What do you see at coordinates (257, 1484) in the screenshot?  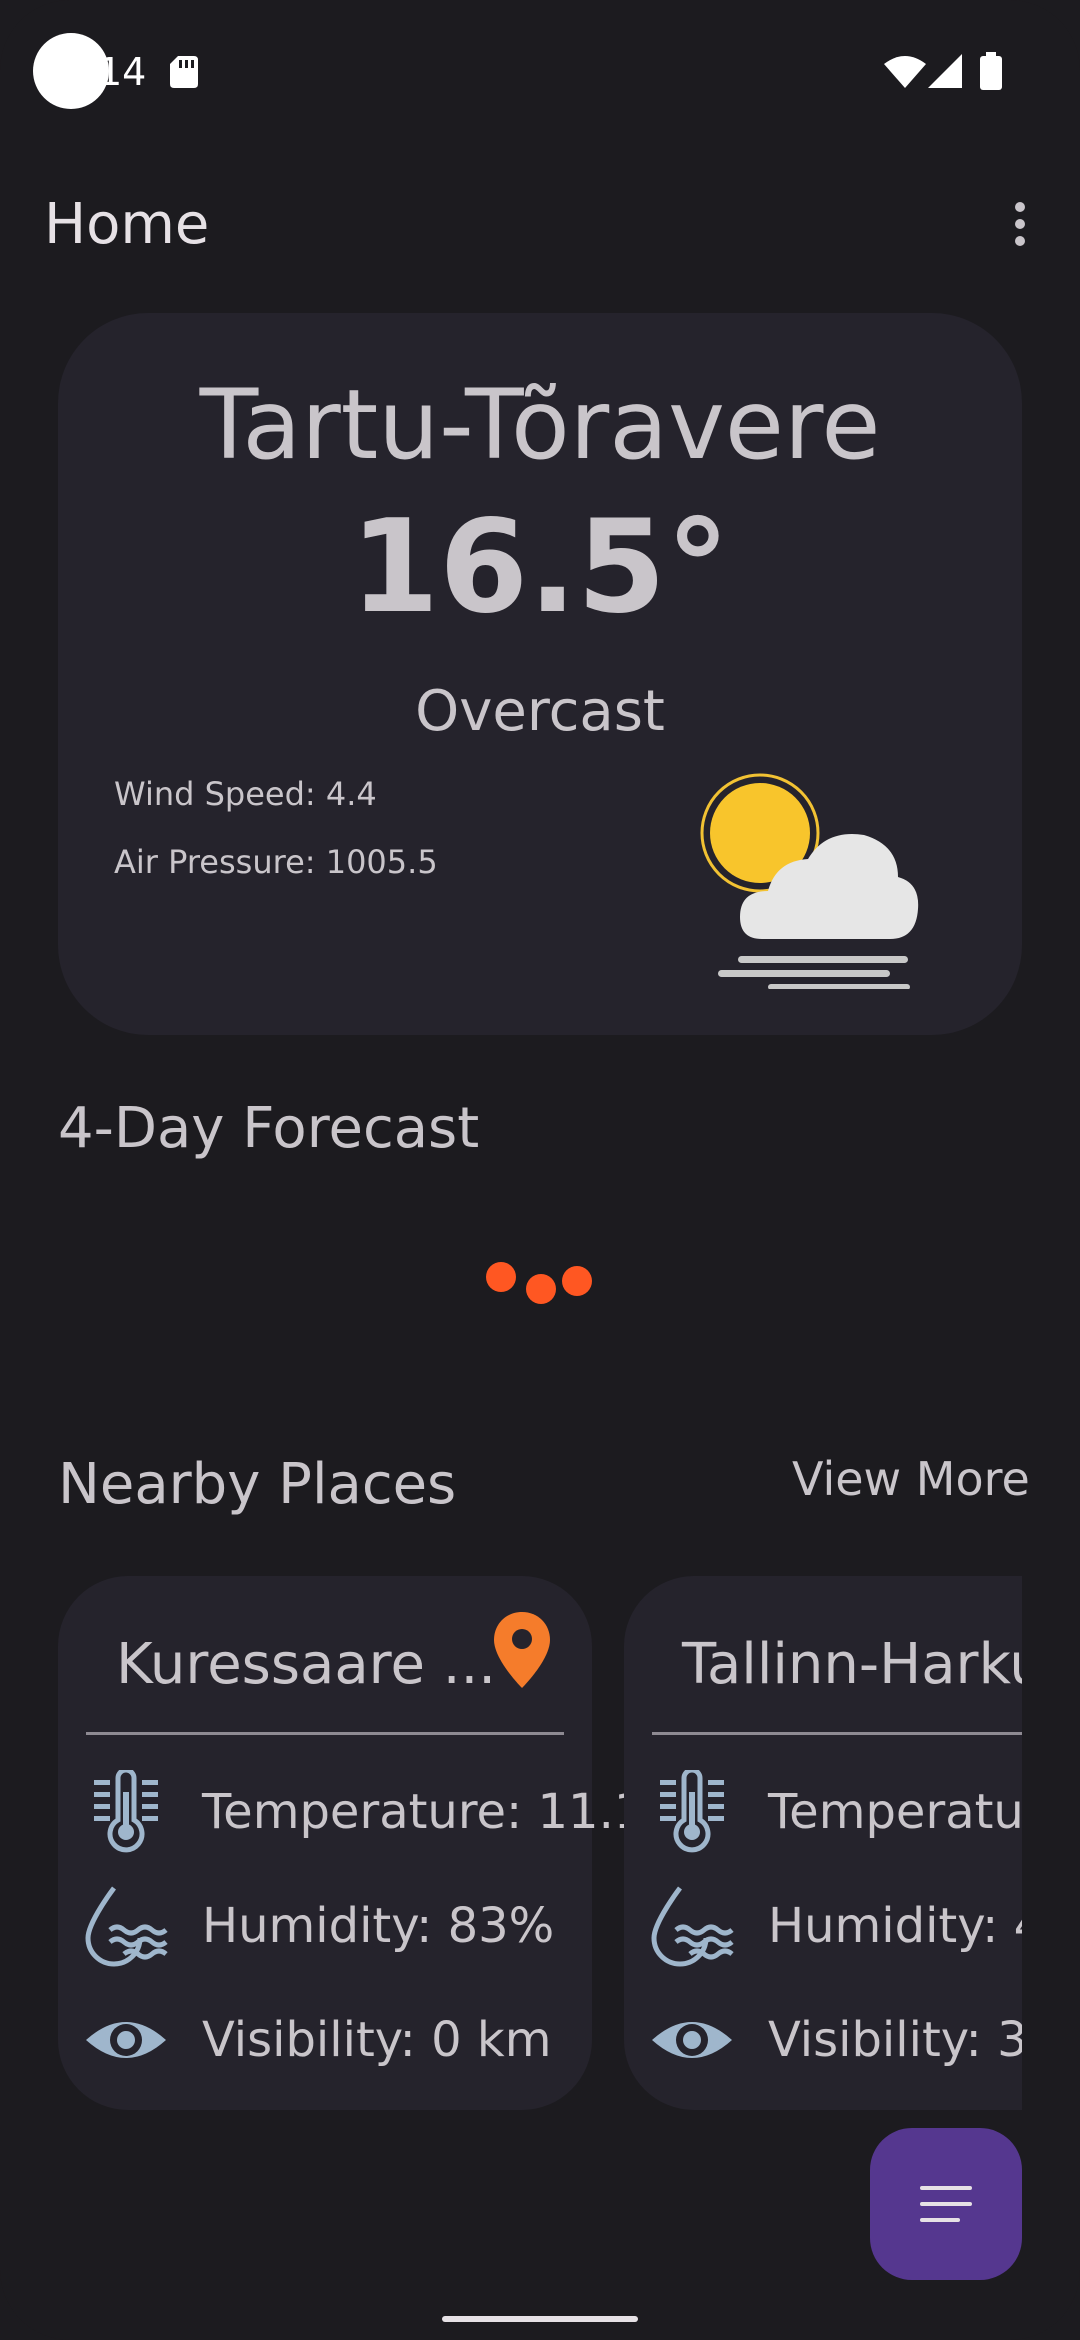 I see `nearby-places-title: Nearby Places` at bounding box center [257, 1484].